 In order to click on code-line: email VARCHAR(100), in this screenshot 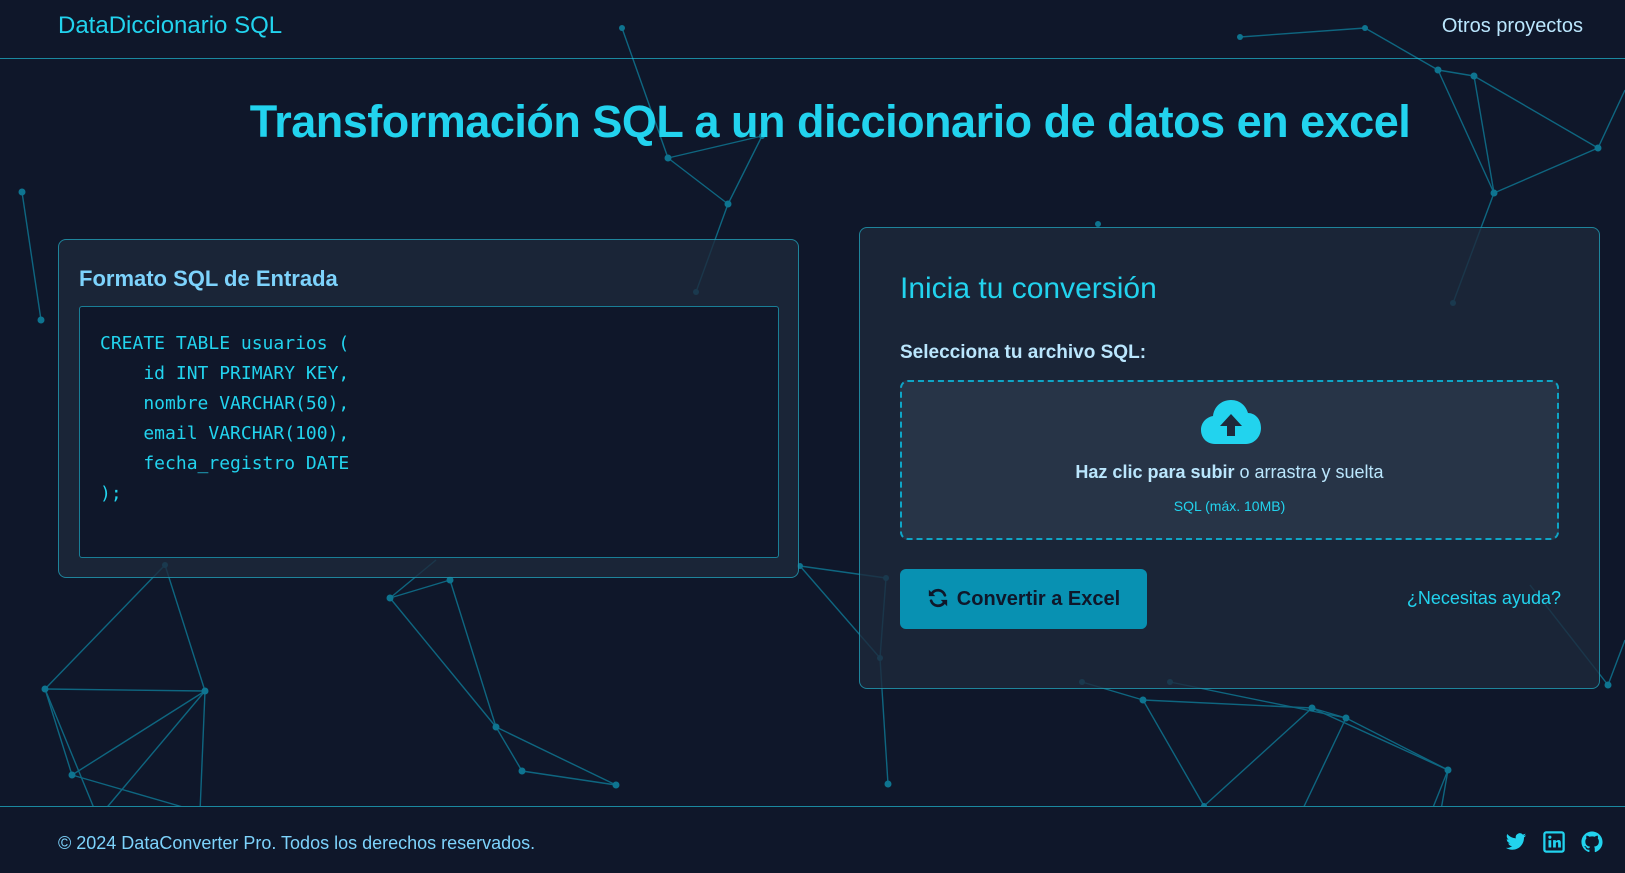, I will do `click(225, 433)`.